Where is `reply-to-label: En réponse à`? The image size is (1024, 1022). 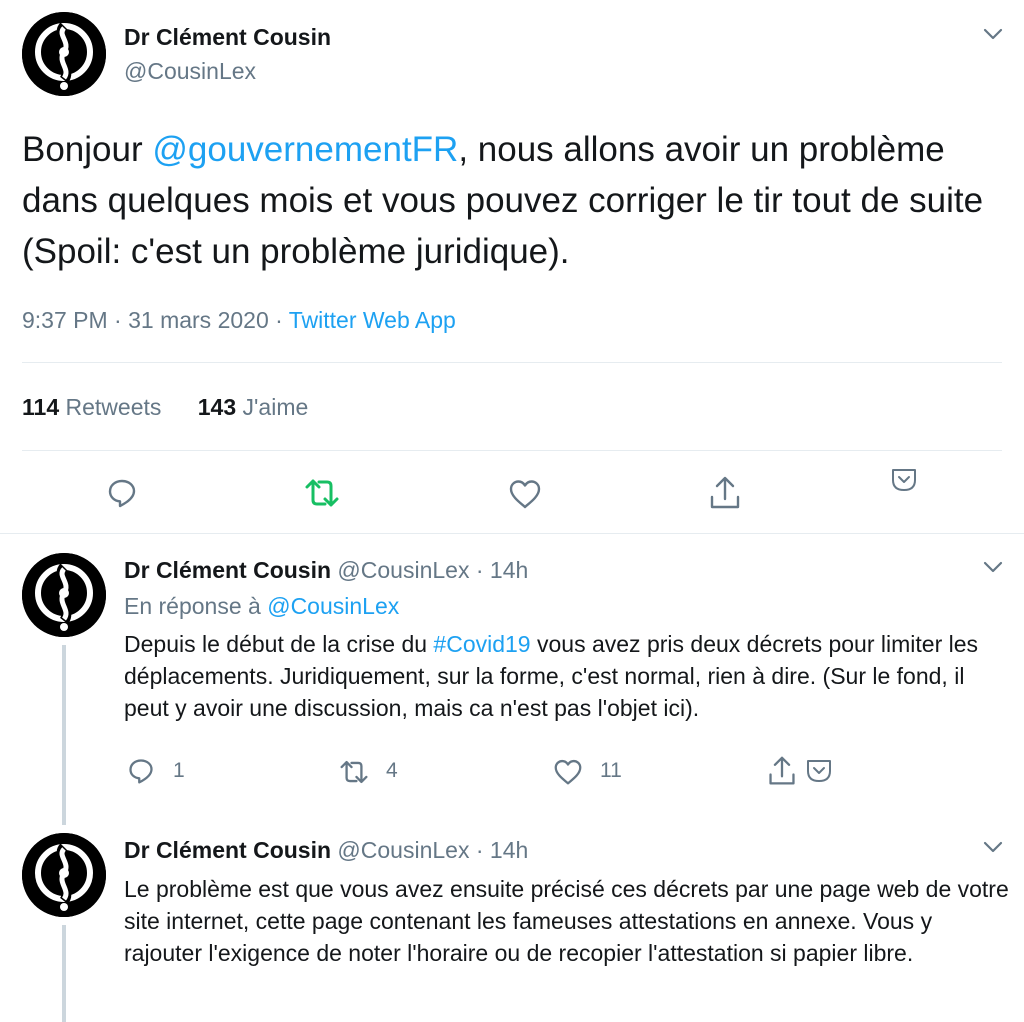
reply-to-label: En réponse à is located at coordinates (196, 606).